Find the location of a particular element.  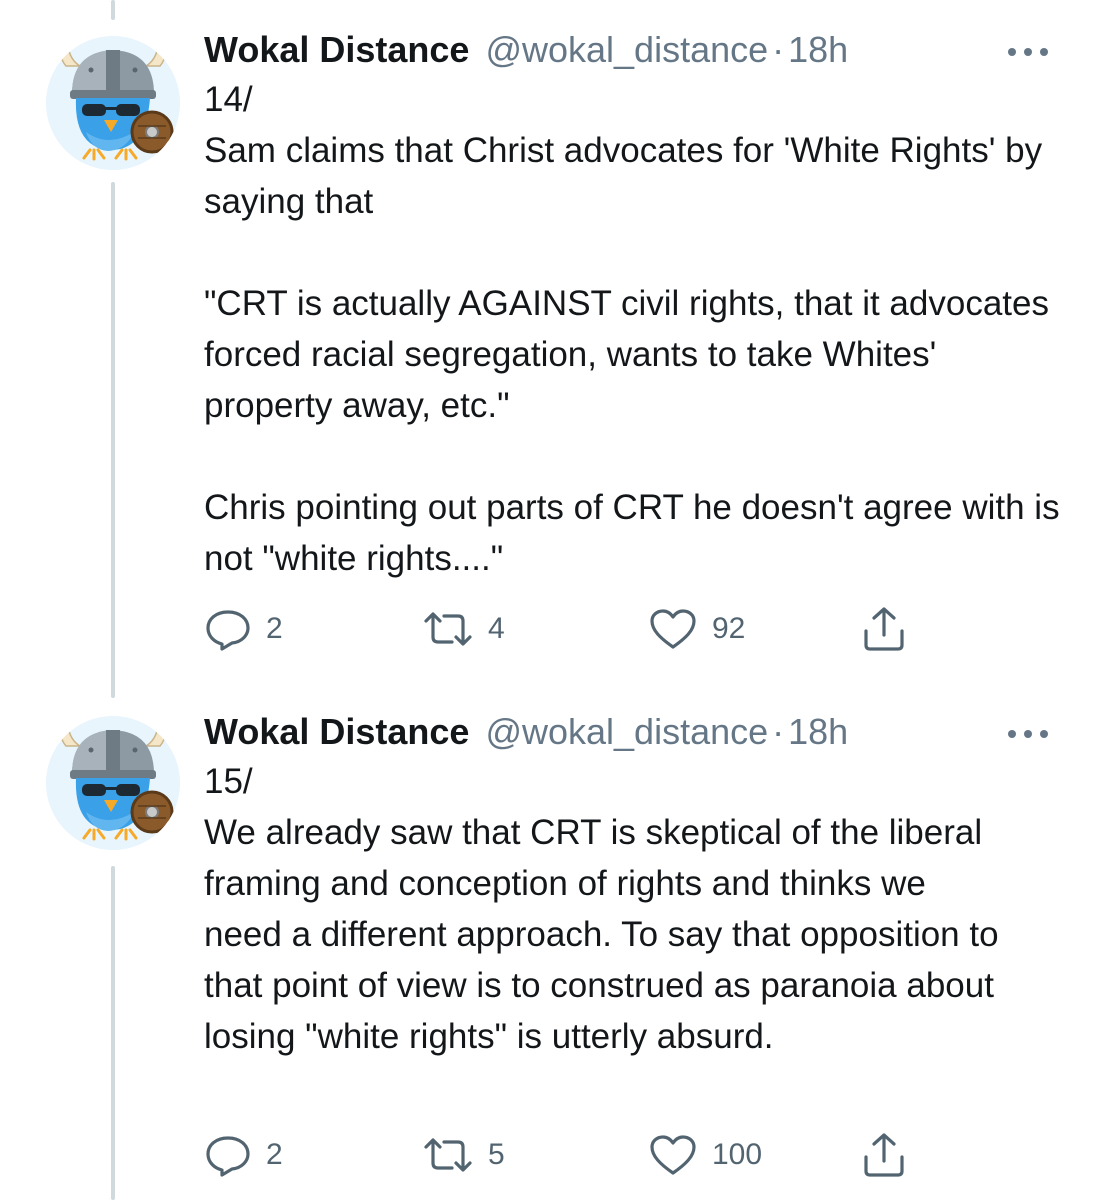

retweet-count: 5 is located at coordinates (496, 1154).